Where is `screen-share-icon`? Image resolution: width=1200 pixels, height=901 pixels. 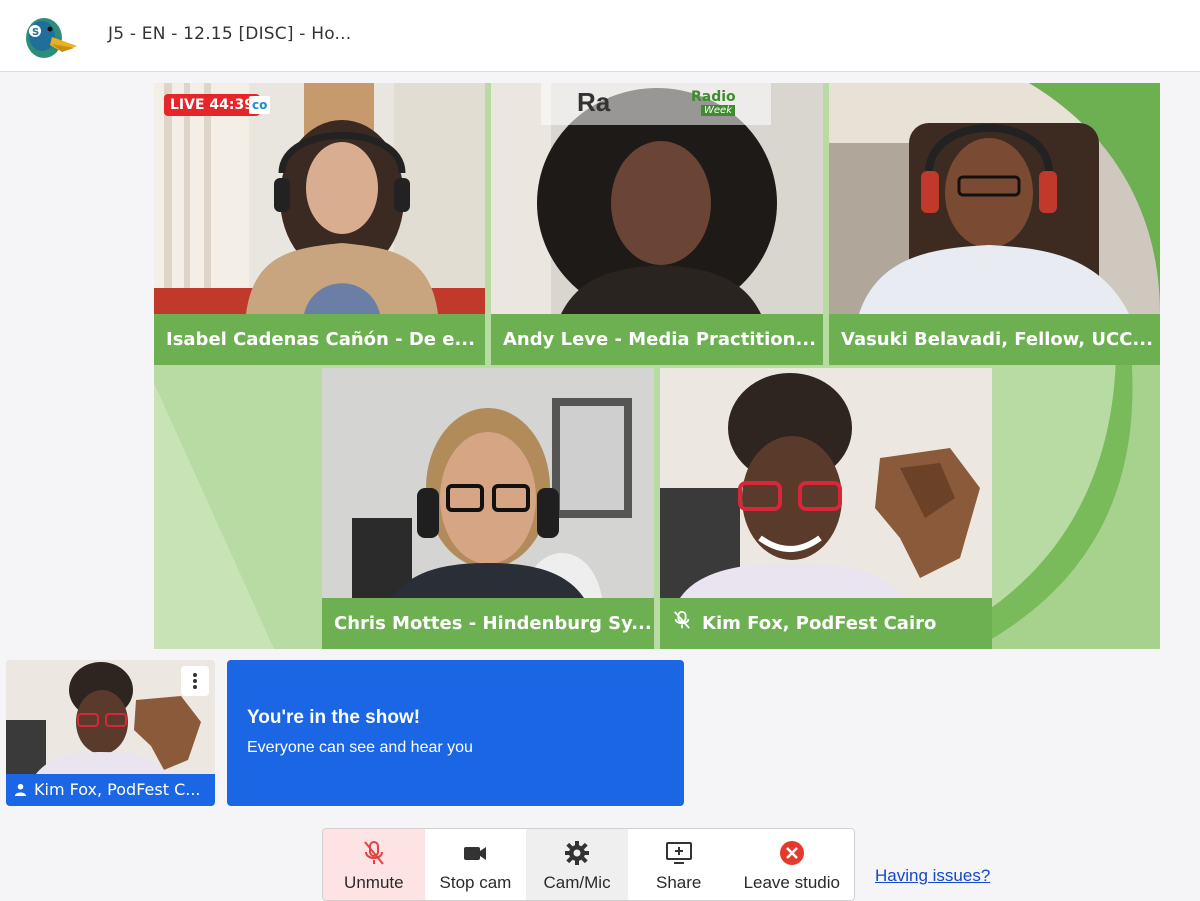 screen-share-icon is located at coordinates (679, 853).